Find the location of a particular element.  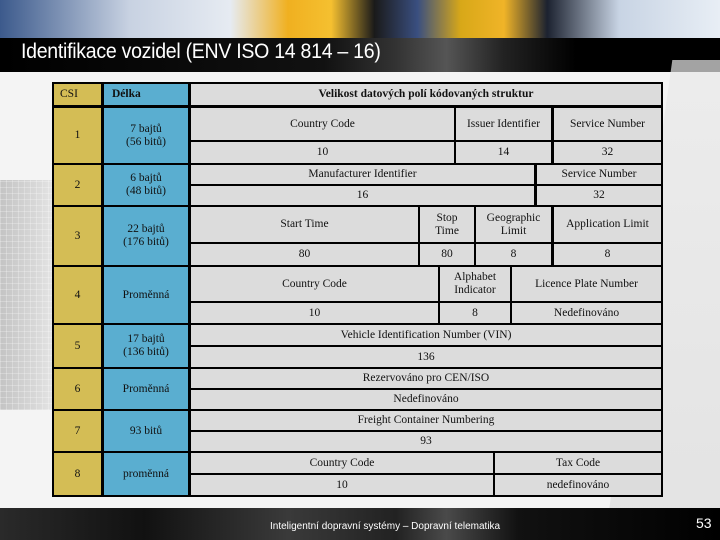

row5-length: 17 bajtů (136 bitů) is located at coordinates (146, 346).